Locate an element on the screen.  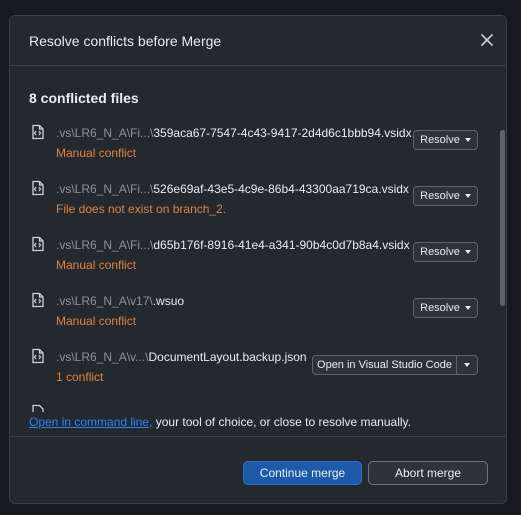
dialog-header: Resolve conflicts before Merge is located at coordinates (258, 41).